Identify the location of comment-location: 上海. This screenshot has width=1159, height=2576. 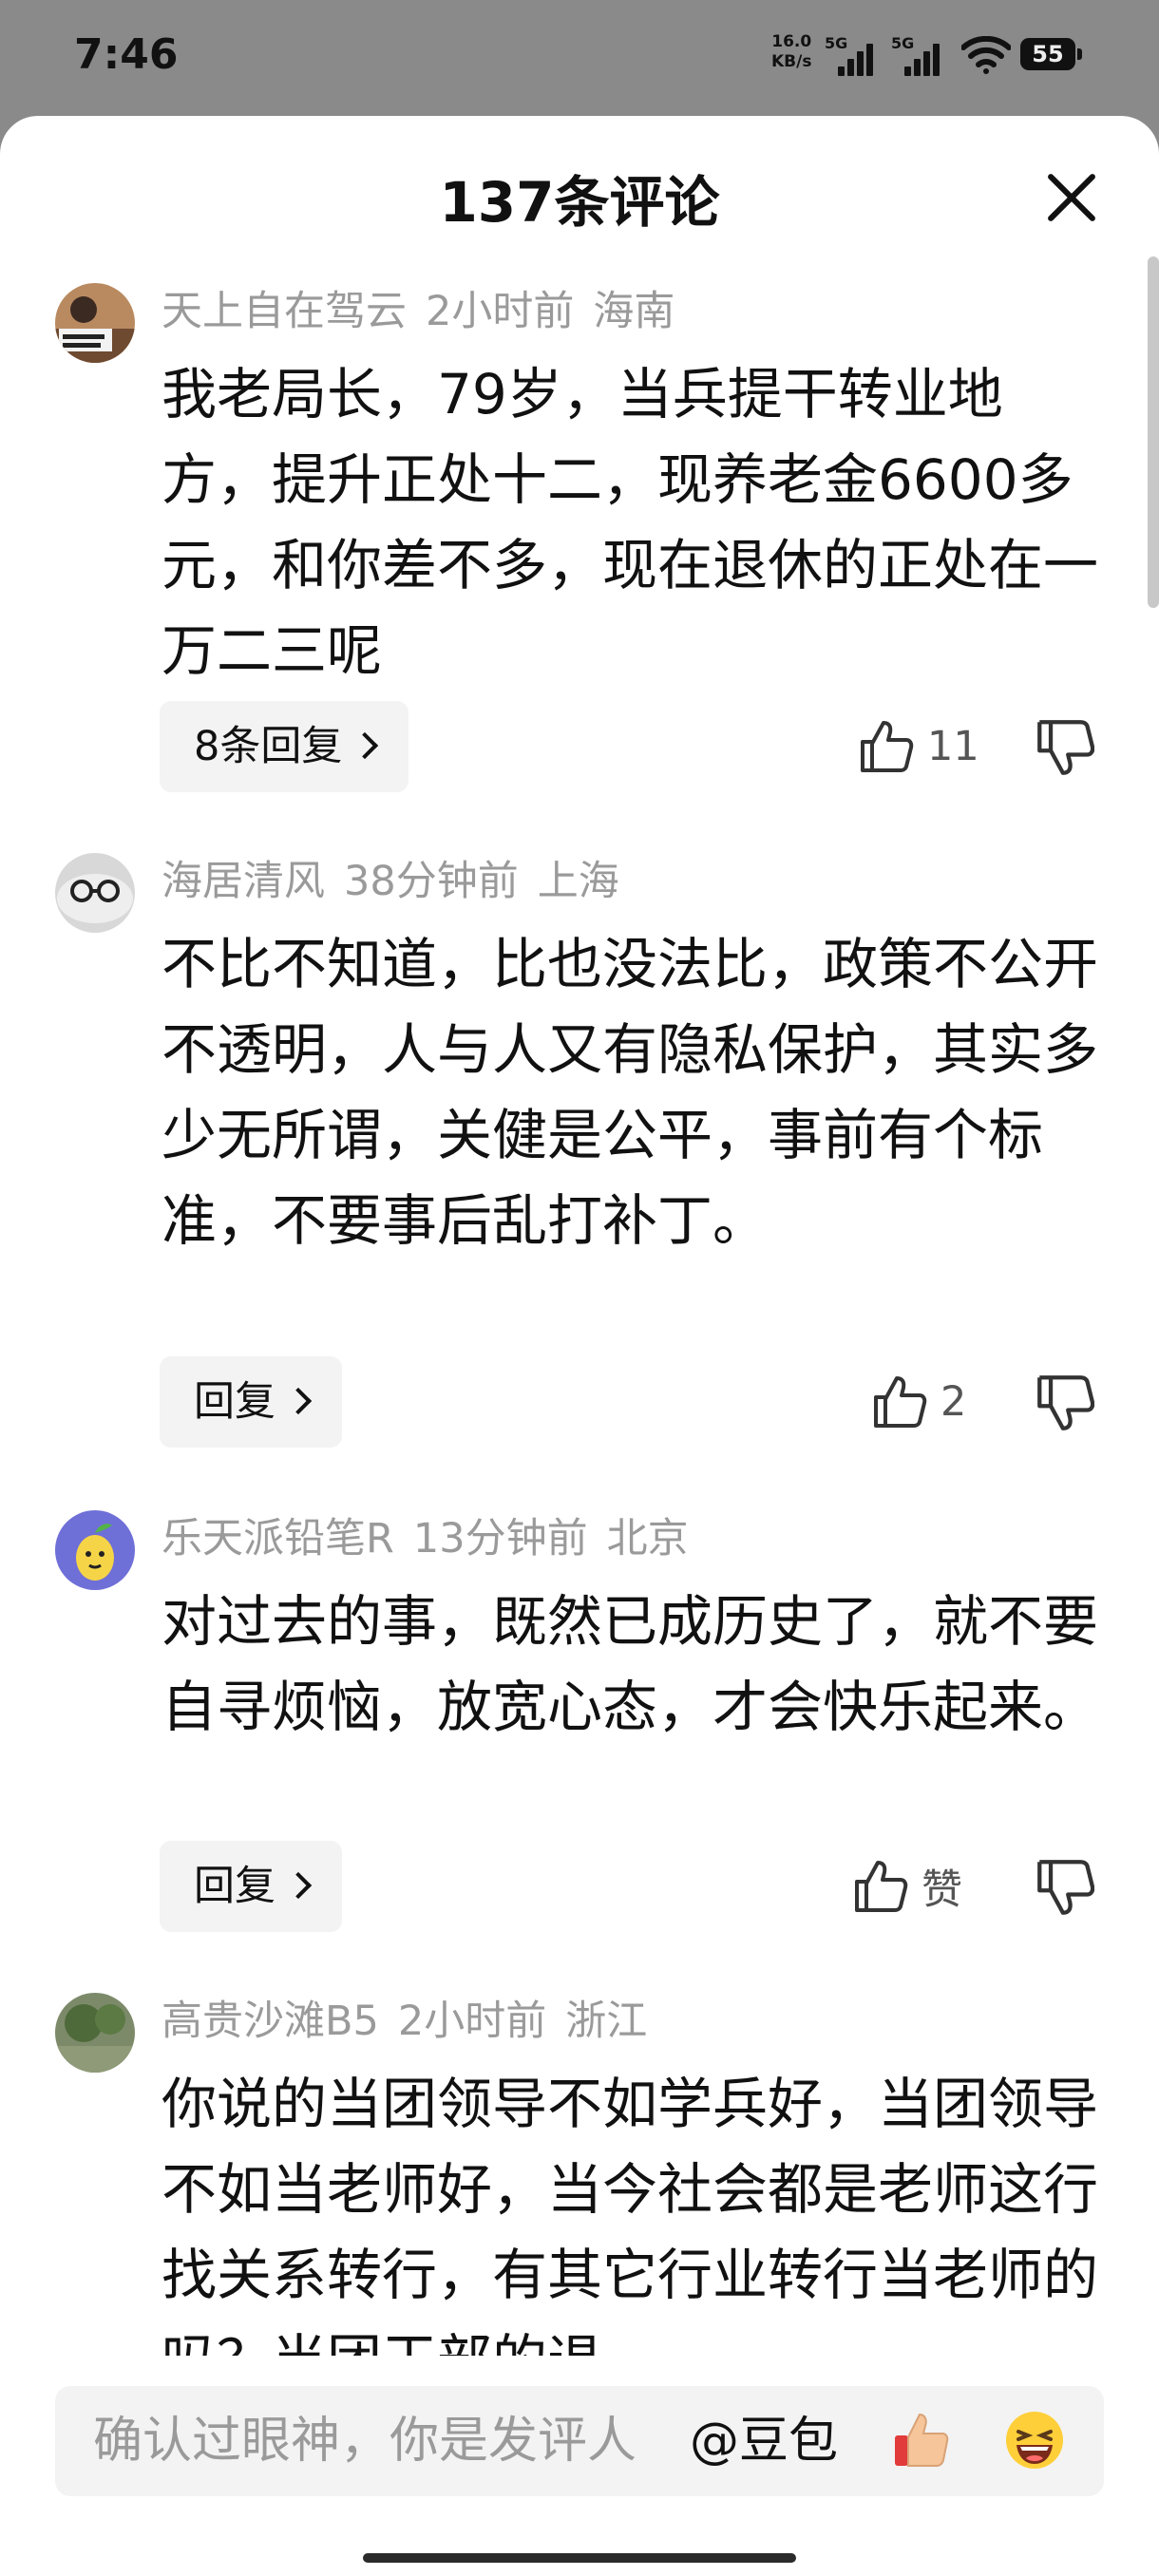
(578, 881).